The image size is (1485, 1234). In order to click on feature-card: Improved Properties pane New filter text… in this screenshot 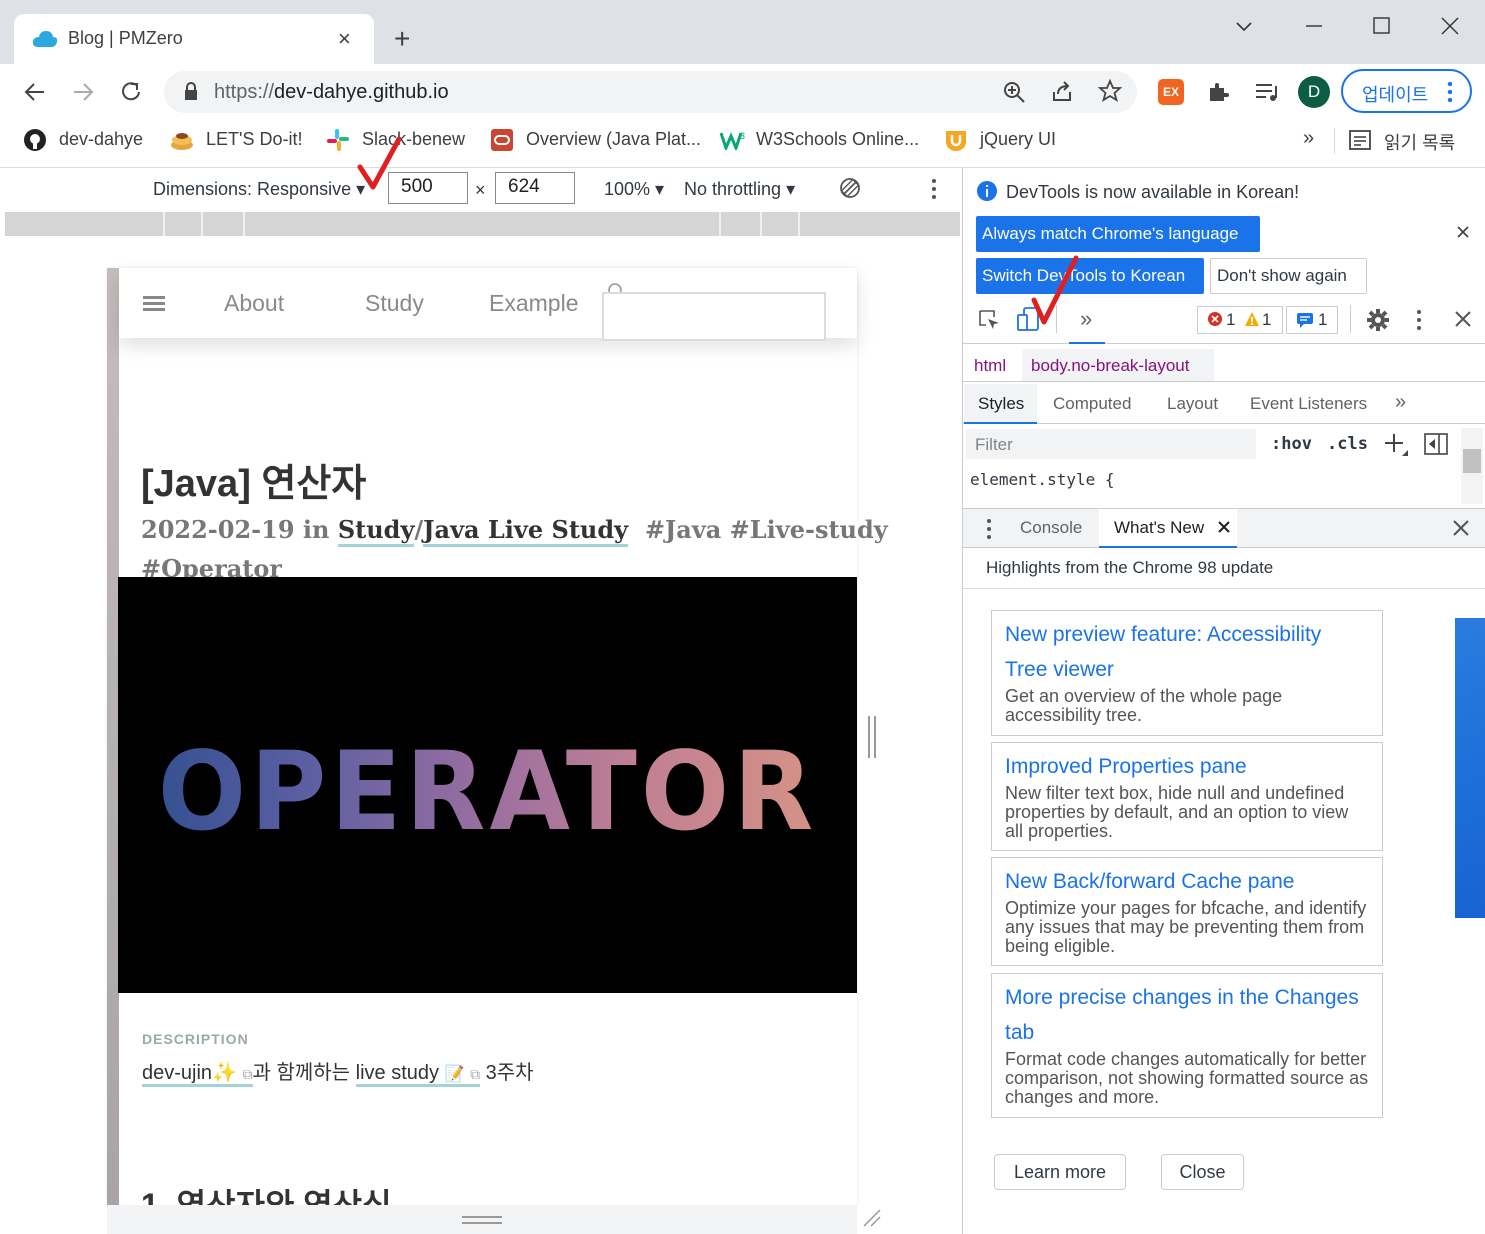, I will do `click(1187, 796)`.